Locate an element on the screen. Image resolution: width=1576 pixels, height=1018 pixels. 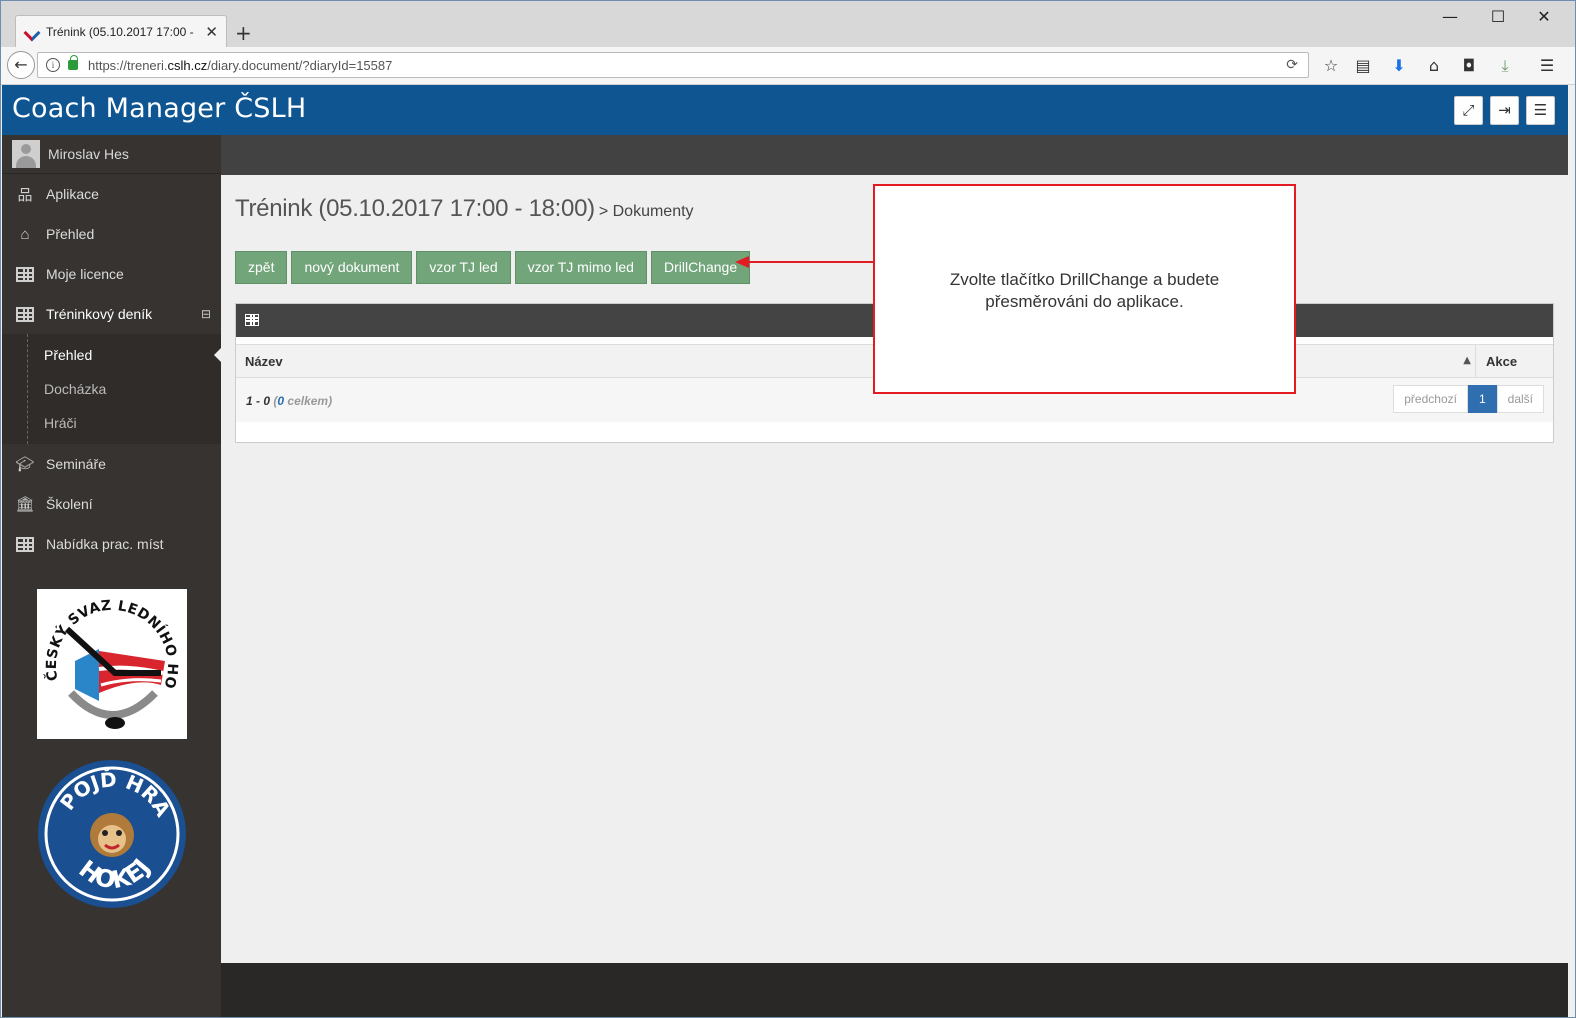
sidebar-item-prehled: ⌂ Přehled is located at coordinates (111, 234).